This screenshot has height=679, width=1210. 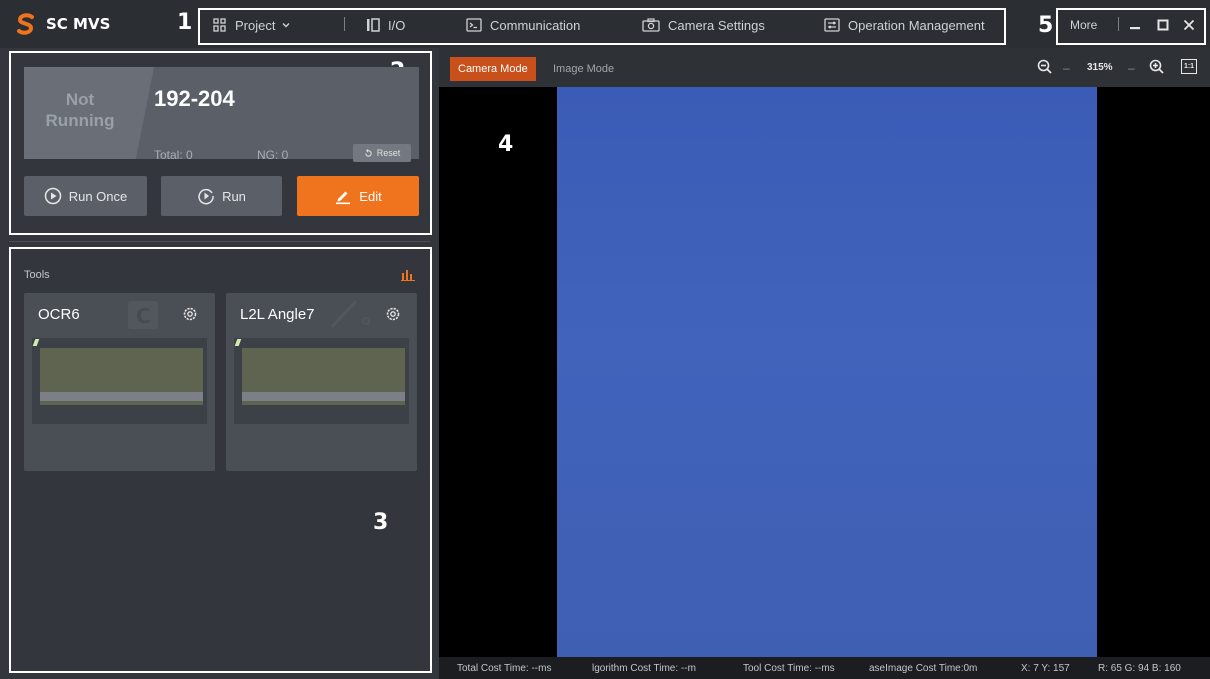 I want to click on viewer-toolbar: Camera Mode Image Mode – 315% – 1:1, so click(x=824, y=67).